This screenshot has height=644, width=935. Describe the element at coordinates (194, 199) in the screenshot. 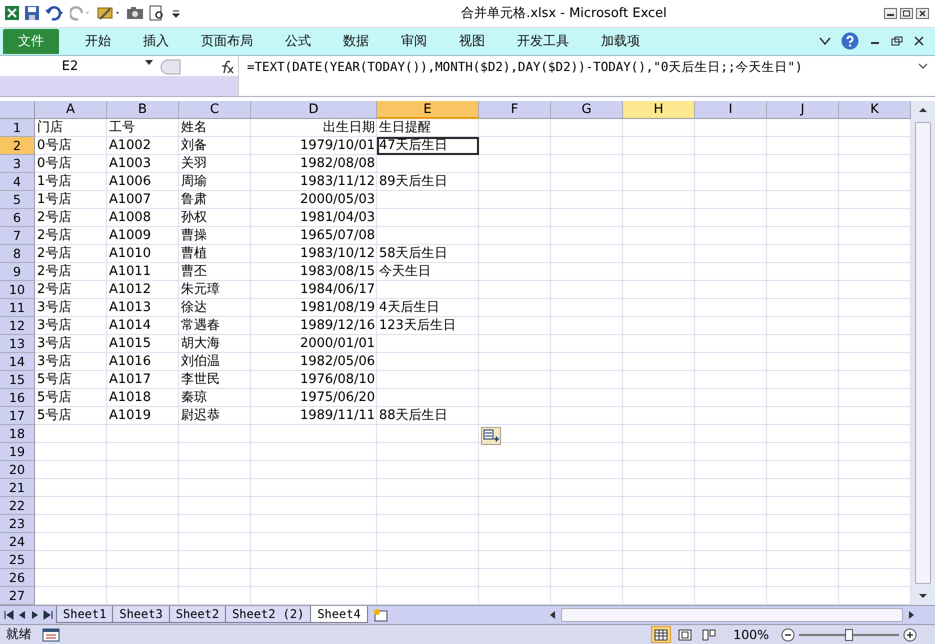

I see `table-cell-text: 鲁肃` at that location.